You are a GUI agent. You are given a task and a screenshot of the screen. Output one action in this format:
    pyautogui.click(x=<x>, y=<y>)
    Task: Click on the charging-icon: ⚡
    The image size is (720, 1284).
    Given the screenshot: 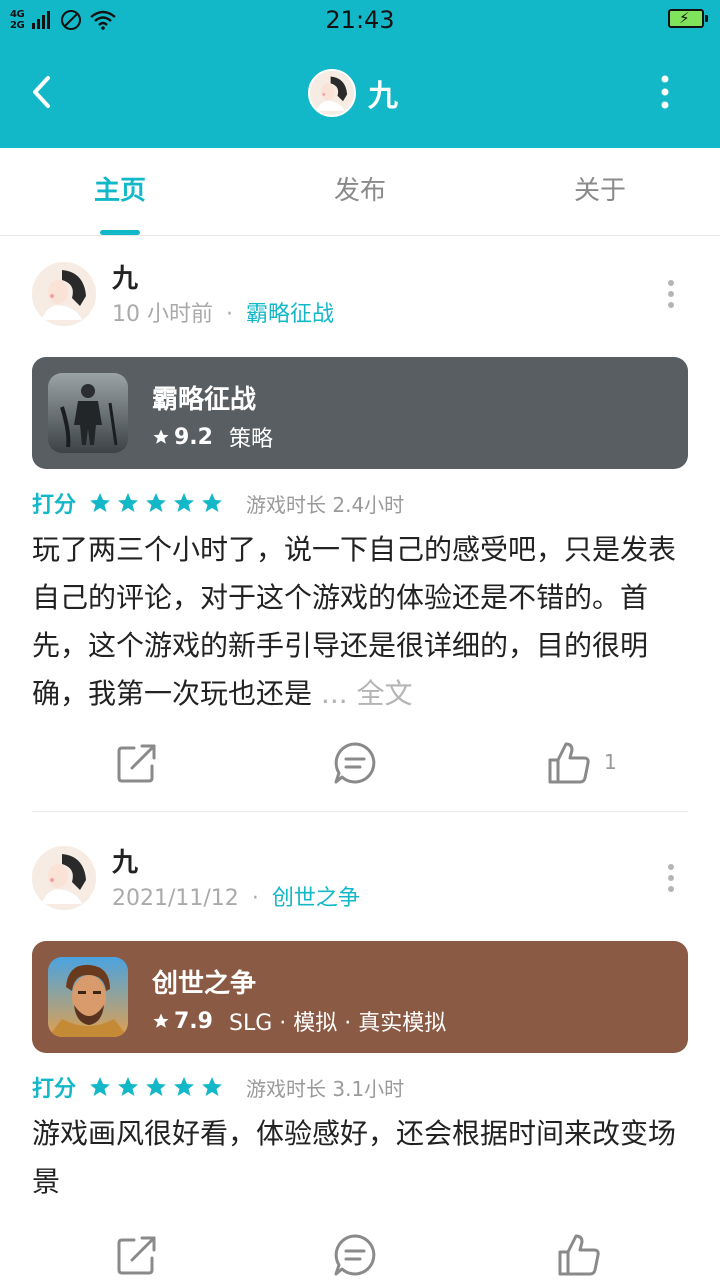 What is the action you would take?
    pyautogui.click(x=684, y=18)
    